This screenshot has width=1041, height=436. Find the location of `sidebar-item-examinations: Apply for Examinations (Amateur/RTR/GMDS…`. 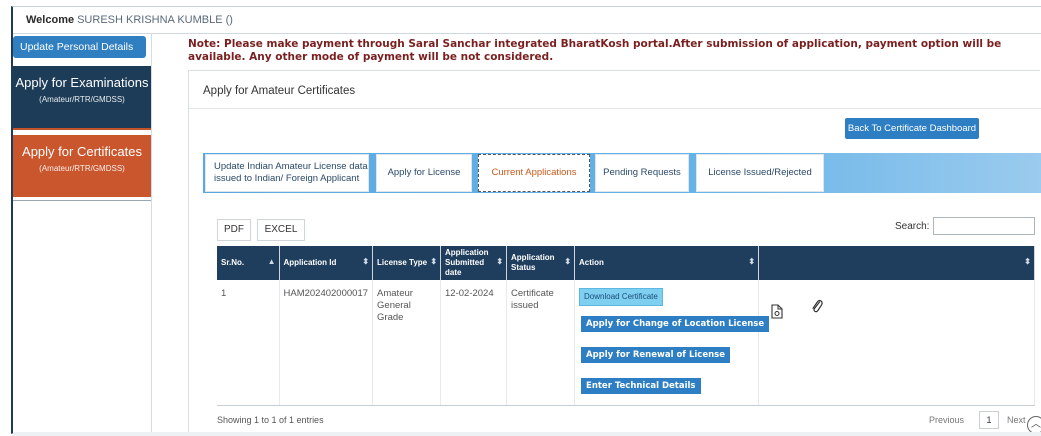

sidebar-item-examinations: Apply for Examinations (Amateur/RTR/GMDS… is located at coordinates (82, 98).